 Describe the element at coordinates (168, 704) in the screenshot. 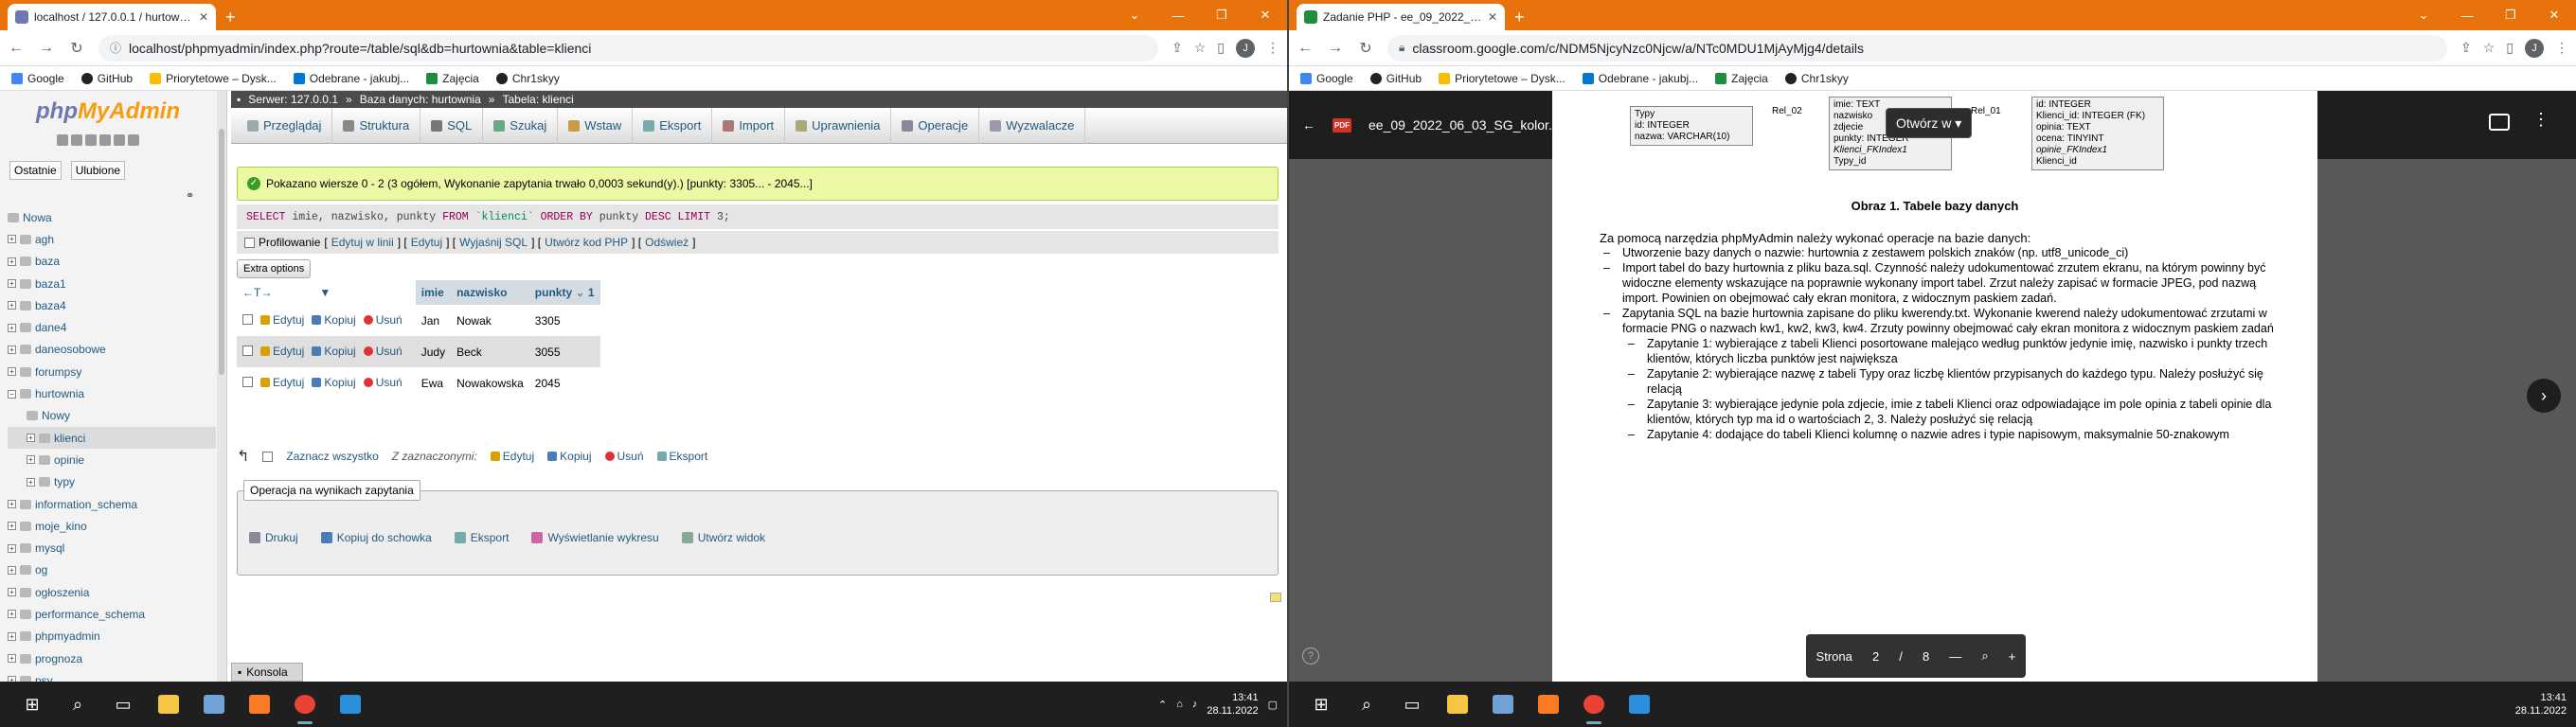

I see `file-explorer-icon` at that location.